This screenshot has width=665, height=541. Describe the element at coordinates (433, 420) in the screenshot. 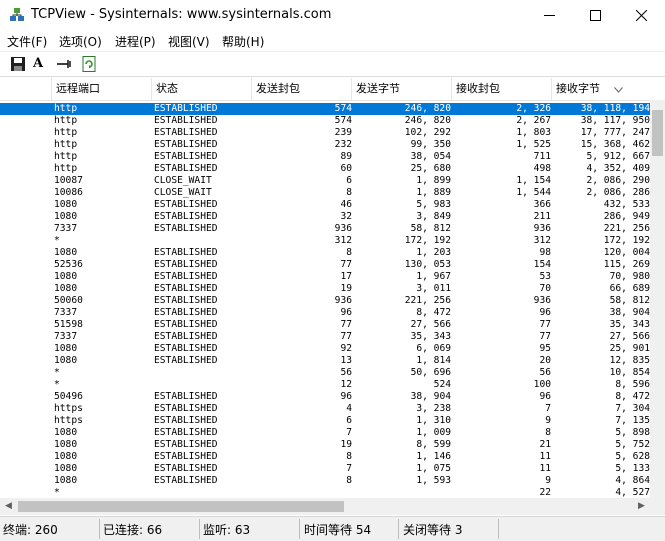

I see `cell-sent-bytes: 1, 310` at that location.